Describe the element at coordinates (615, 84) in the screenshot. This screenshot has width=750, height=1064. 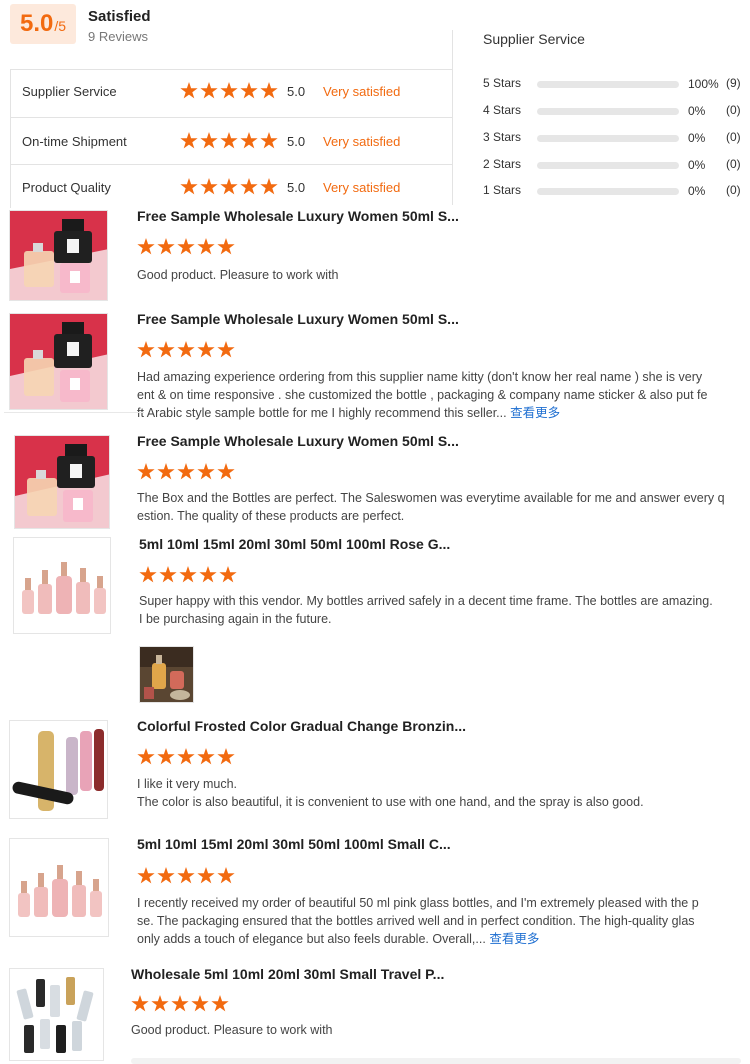
I see `distribution-row-5: 5 Stars 100% (9)` at that location.